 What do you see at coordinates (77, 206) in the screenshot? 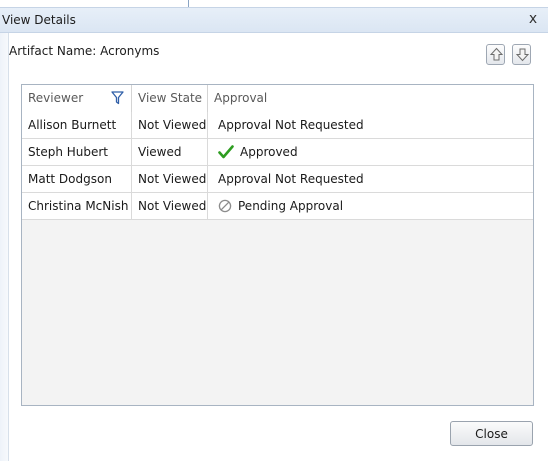
I see `reviewer-cell: Christina McNish` at bounding box center [77, 206].